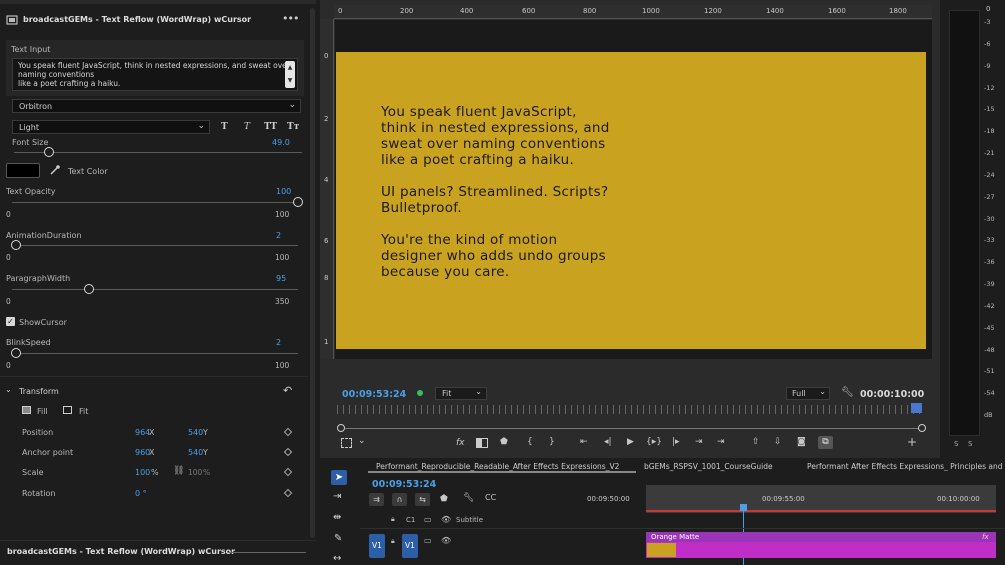 This screenshot has height=565, width=1005. Describe the element at coordinates (708, 466) in the screenshot. I see `timeline-tab-label: bGEMs_RSPSV_1001_CourseGuide` at that location.